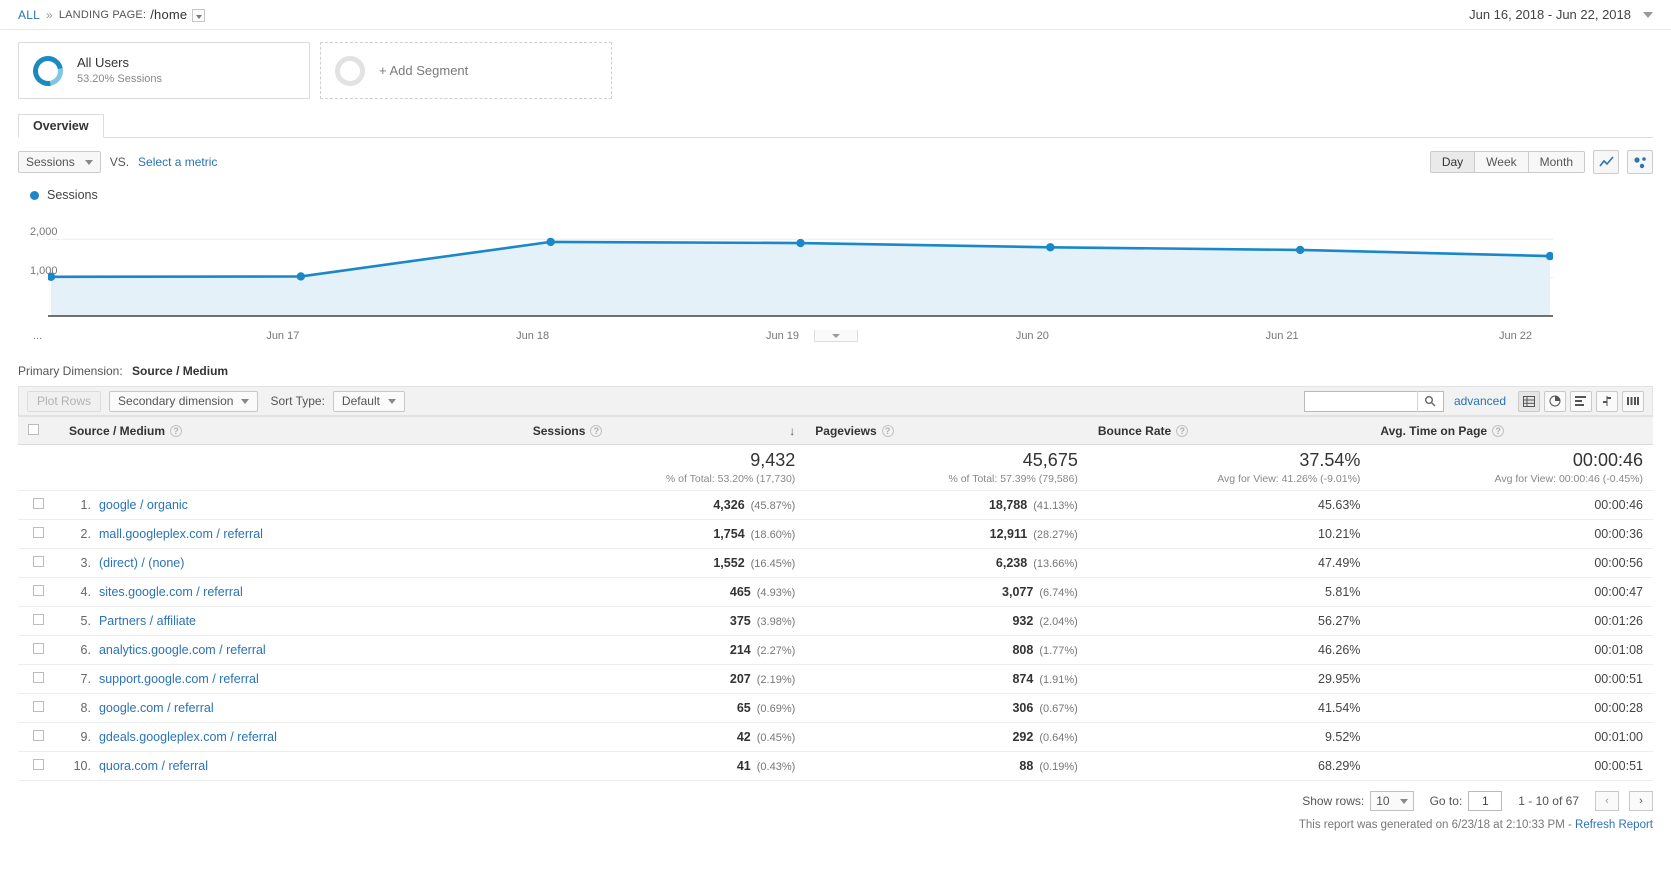  I want to click on date-range-selector: Jun 16, 2018 - Jun 22, 2018, so click(1561, 14).